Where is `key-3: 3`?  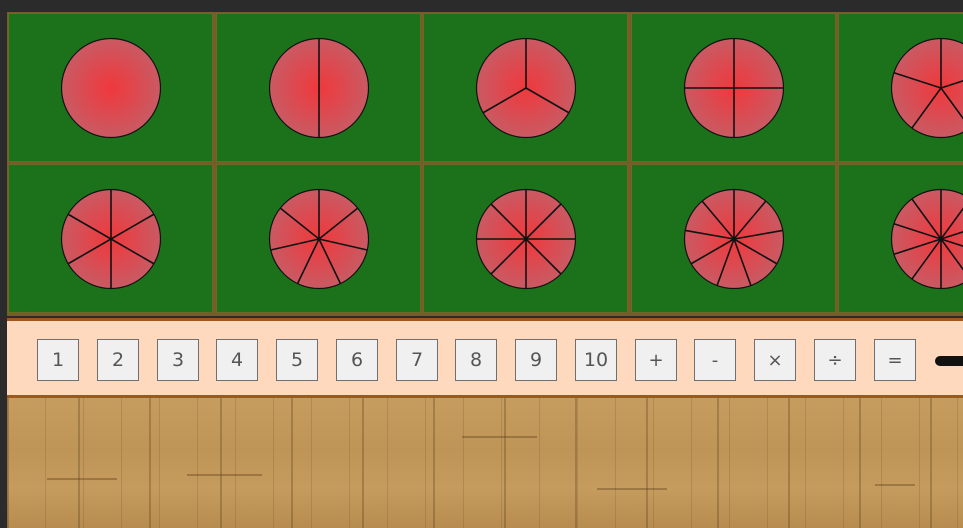
key-3: 3 is located at coordinates (178, 360).